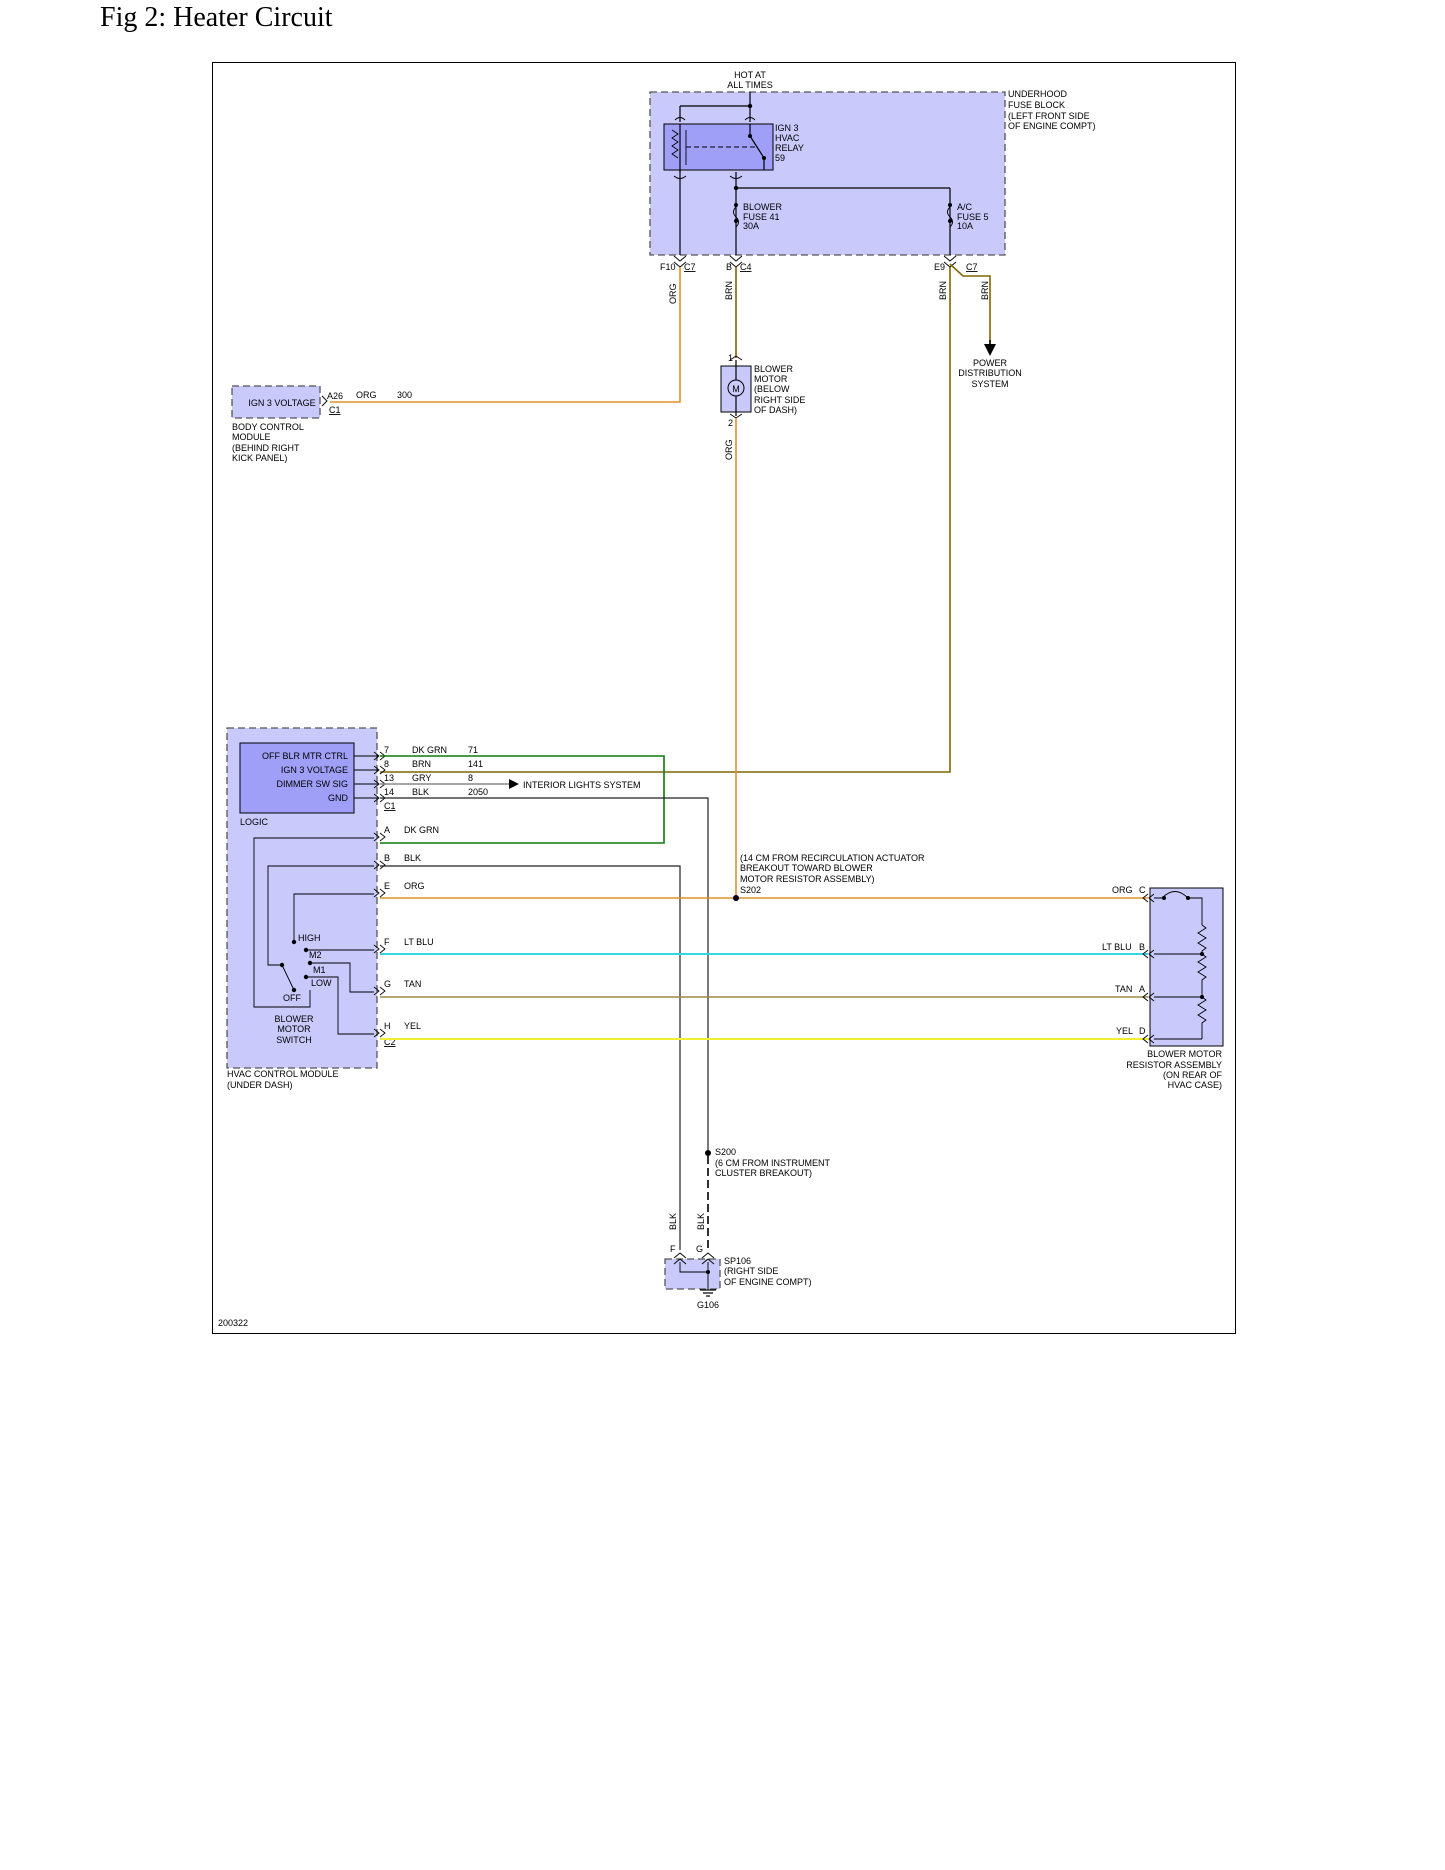 The image size is (1445, 1870). Describe the element at coordinates (751, 226) in the screenshot. I see `blower-fuse-label-3: 30A` at that location.